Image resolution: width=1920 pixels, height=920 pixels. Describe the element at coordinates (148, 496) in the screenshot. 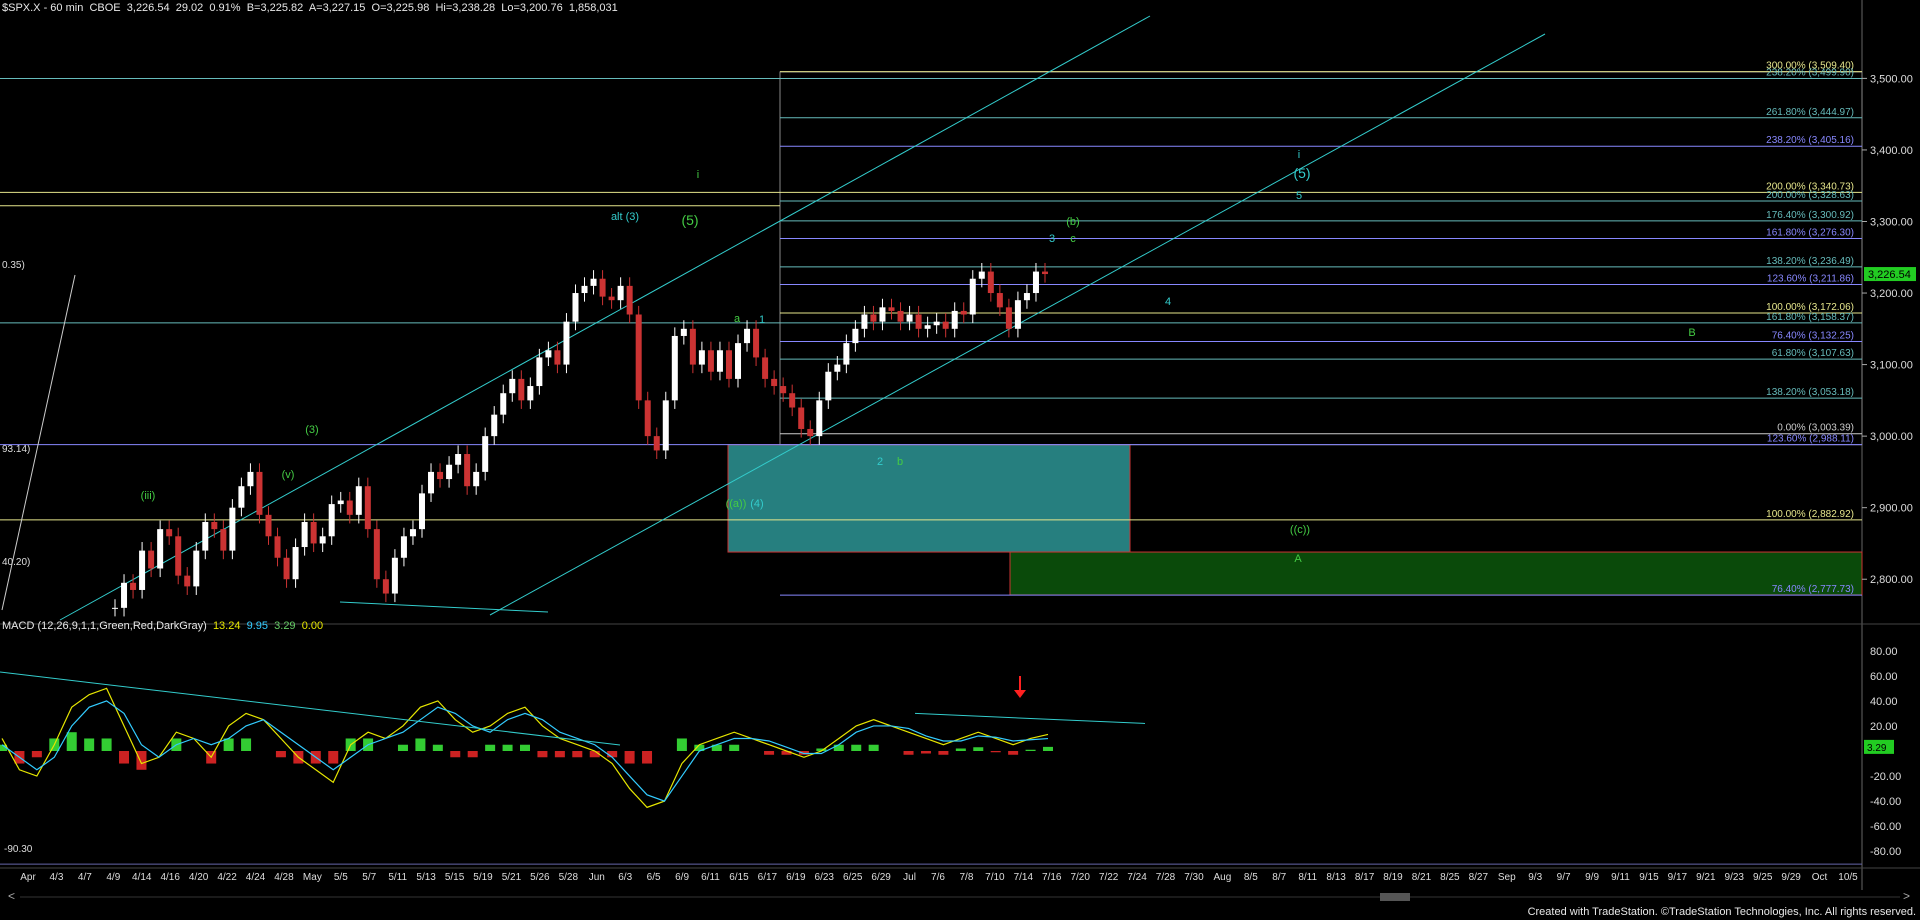

I see `wave-label: (iii)` at that location.